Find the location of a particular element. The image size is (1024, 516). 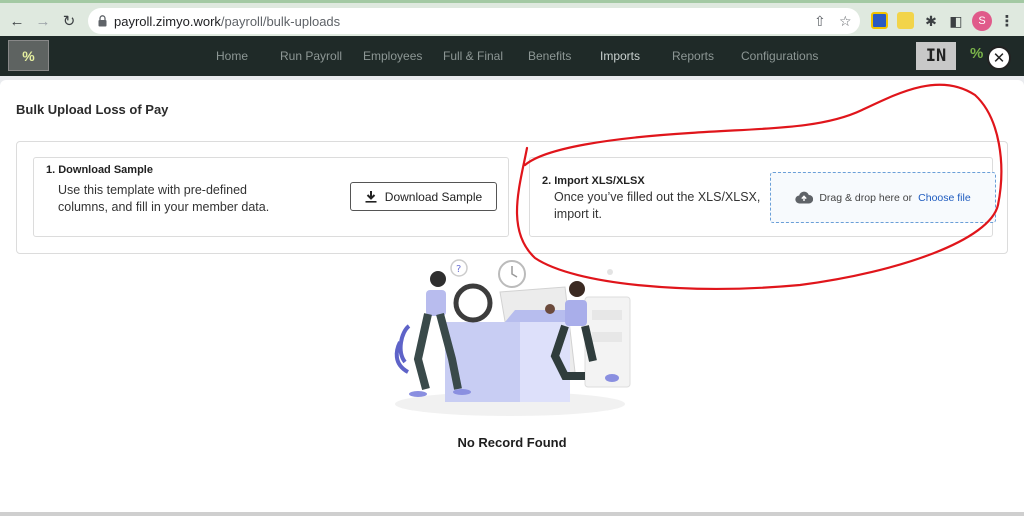

nav-full-final: Full & Final is located at coordinates (473, 56).